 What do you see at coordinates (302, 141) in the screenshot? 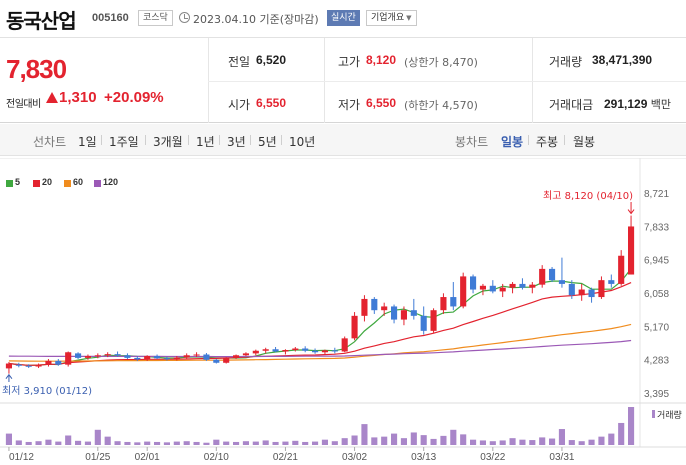
I see `tab-10y: 10년` at bounding box center [302, 141].